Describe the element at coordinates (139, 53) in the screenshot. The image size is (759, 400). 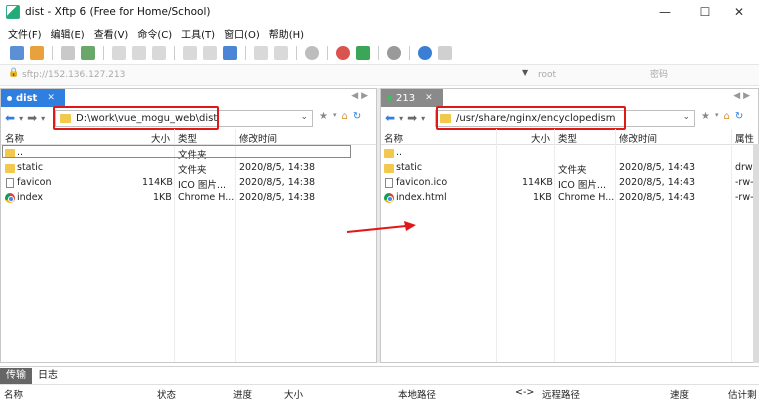
I see `copy-icon` at that location.